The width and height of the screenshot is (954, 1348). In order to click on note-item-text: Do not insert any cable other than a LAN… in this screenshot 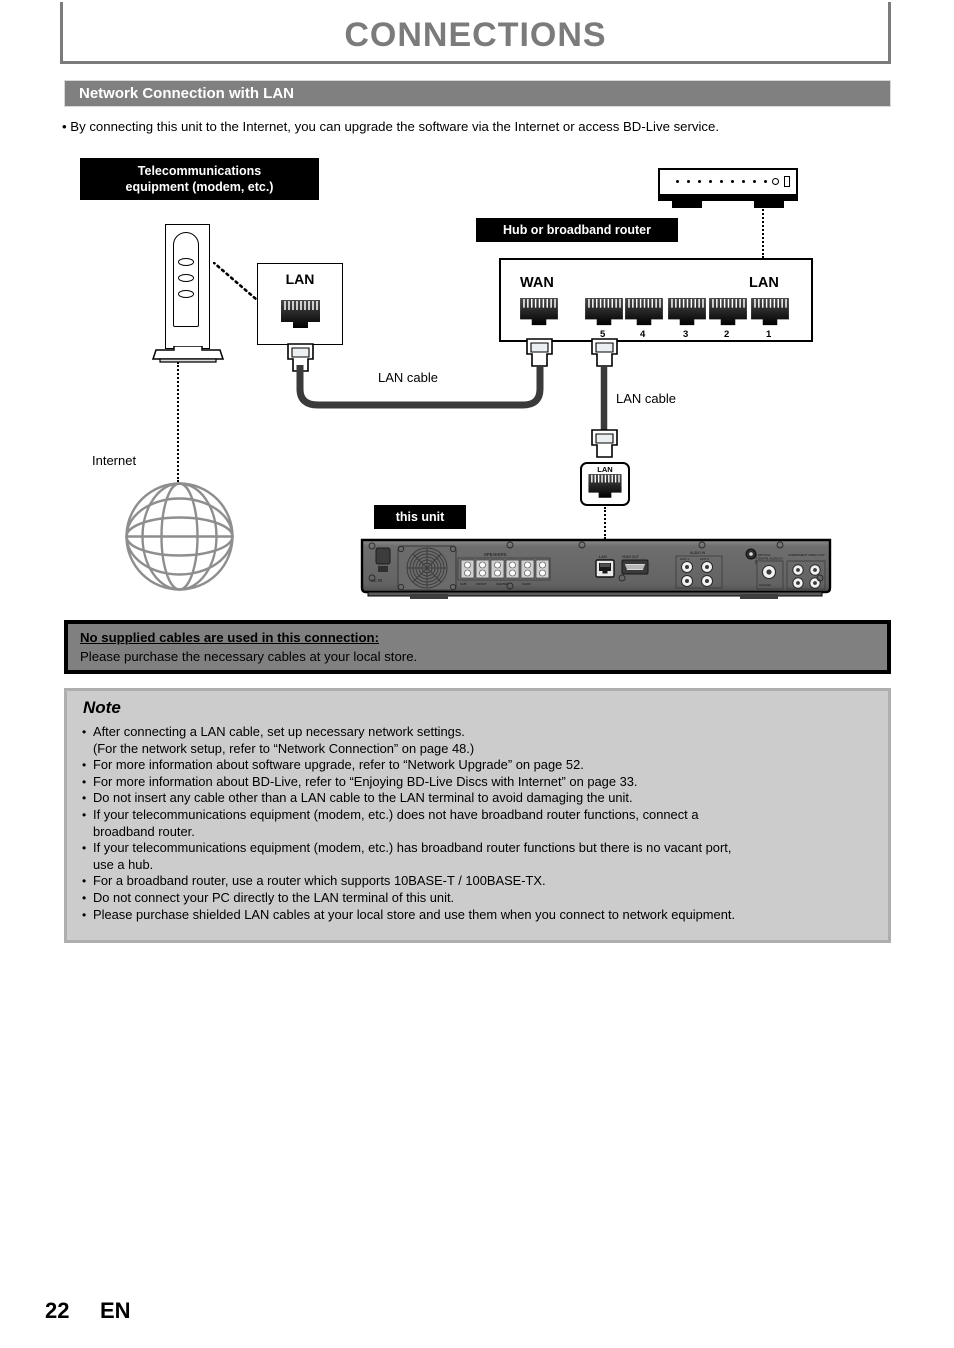, I will do `click(363, 798)`.